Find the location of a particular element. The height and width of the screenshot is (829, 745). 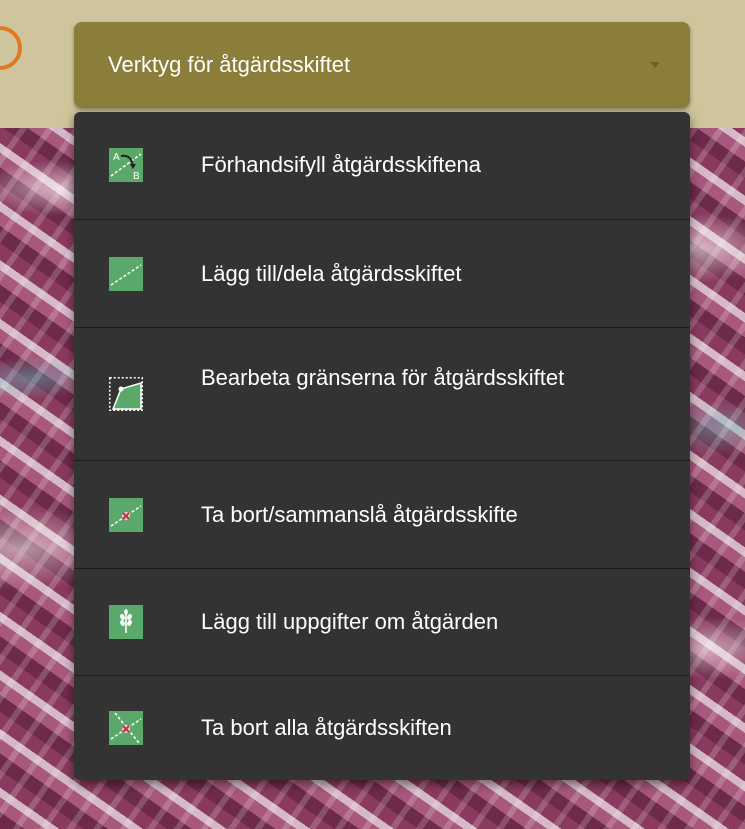

tools-dropdown-button: Verktyg för åtgärdsskiftet is located at coordinates (382, 65).